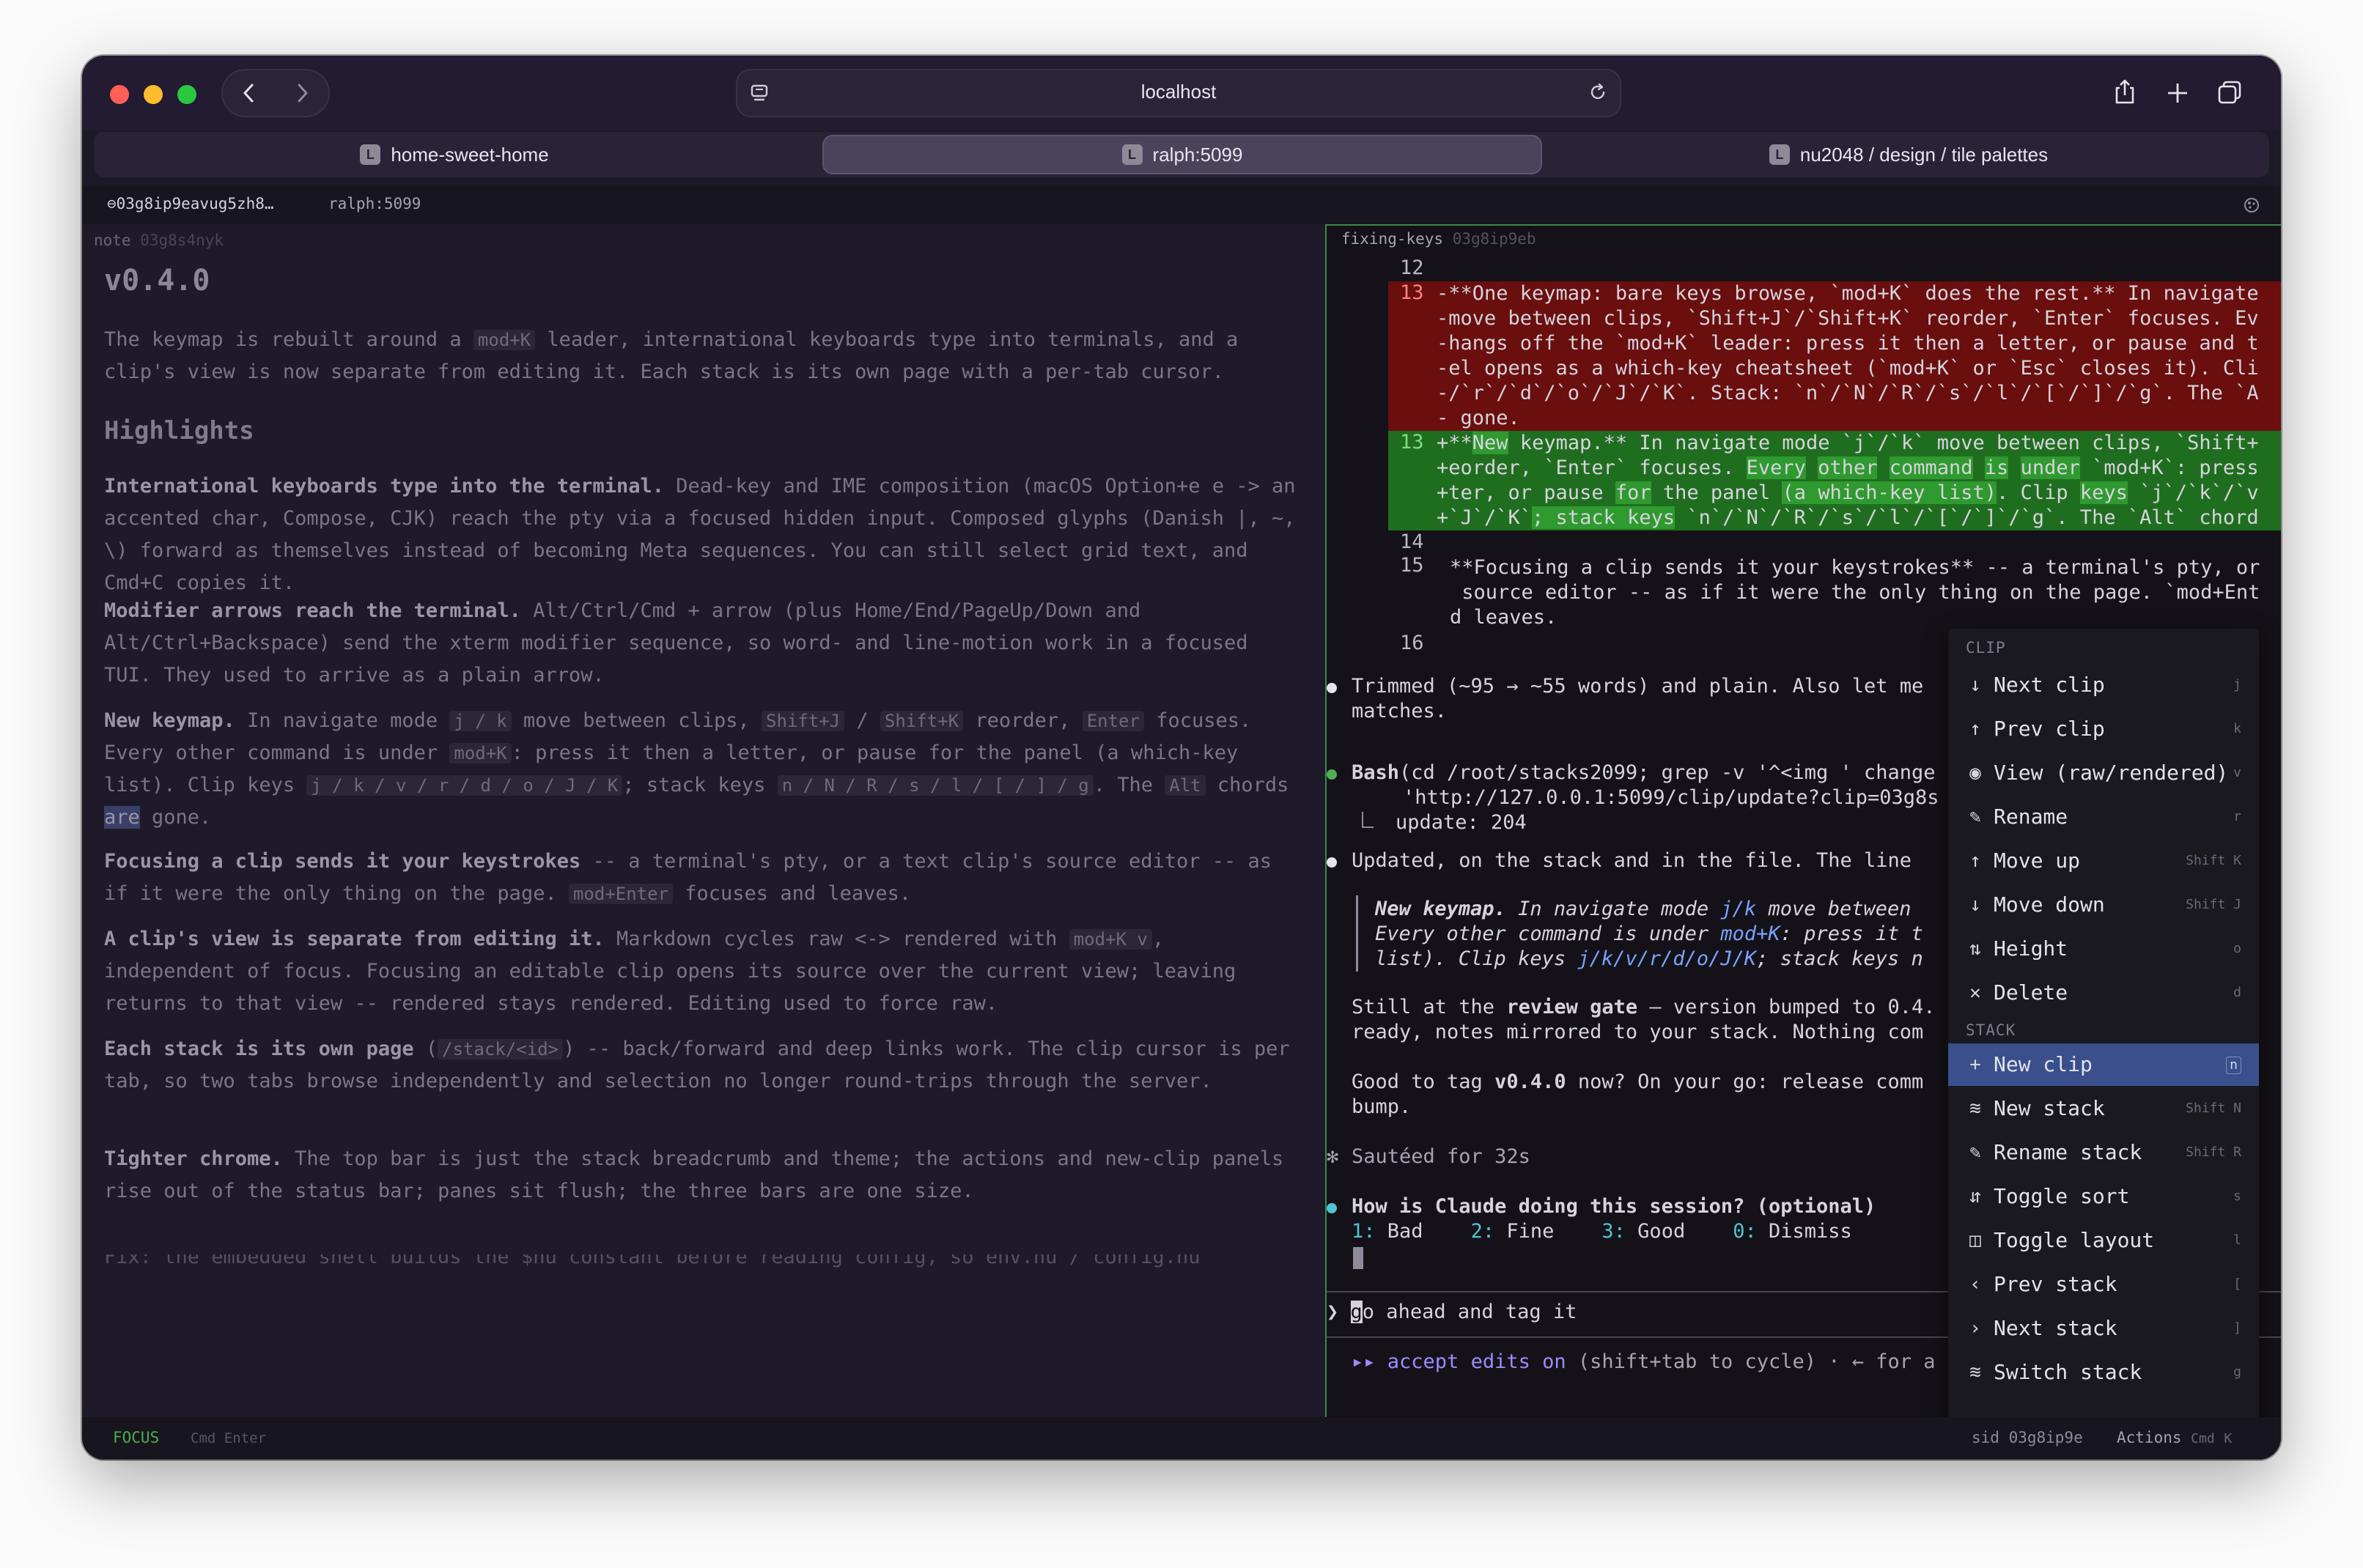  What do you see at coordinates (1745, 1232) in the screenshot?
I see `survey-key: 0:` at bounding box center [1745, 1232].